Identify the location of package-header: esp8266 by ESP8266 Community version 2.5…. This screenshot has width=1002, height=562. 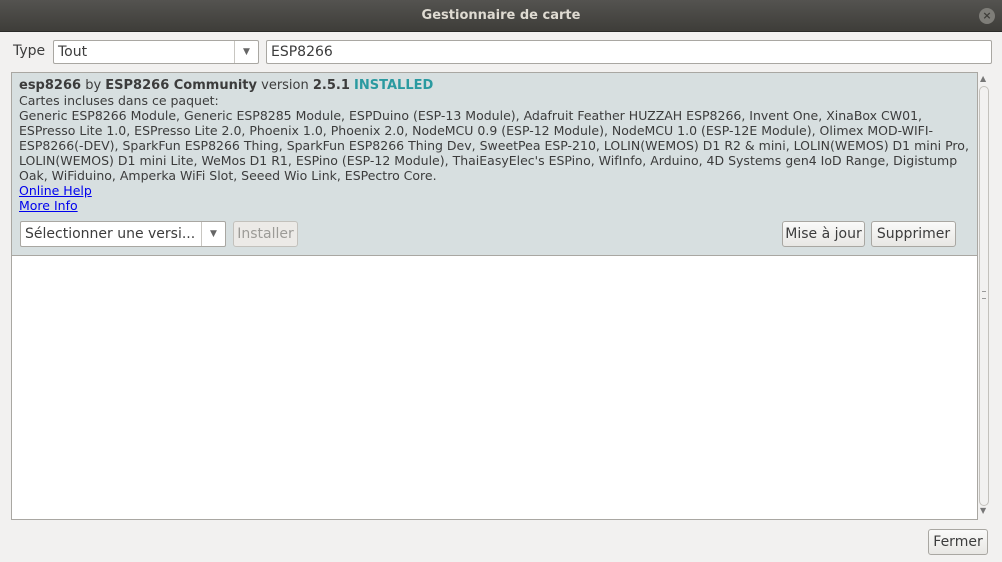
(226, 85).